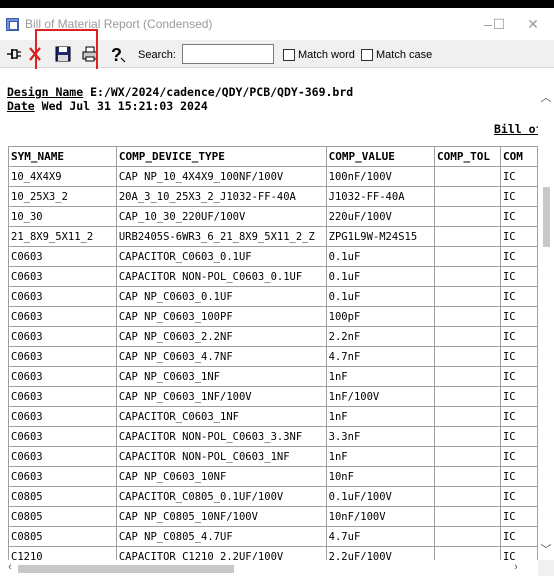 This screenshot has width=554, height=576. Describe the element at coordinates (380, 236) in the screenshot. I see `table-cell: ZPG1L9W-M24S15` at that location.